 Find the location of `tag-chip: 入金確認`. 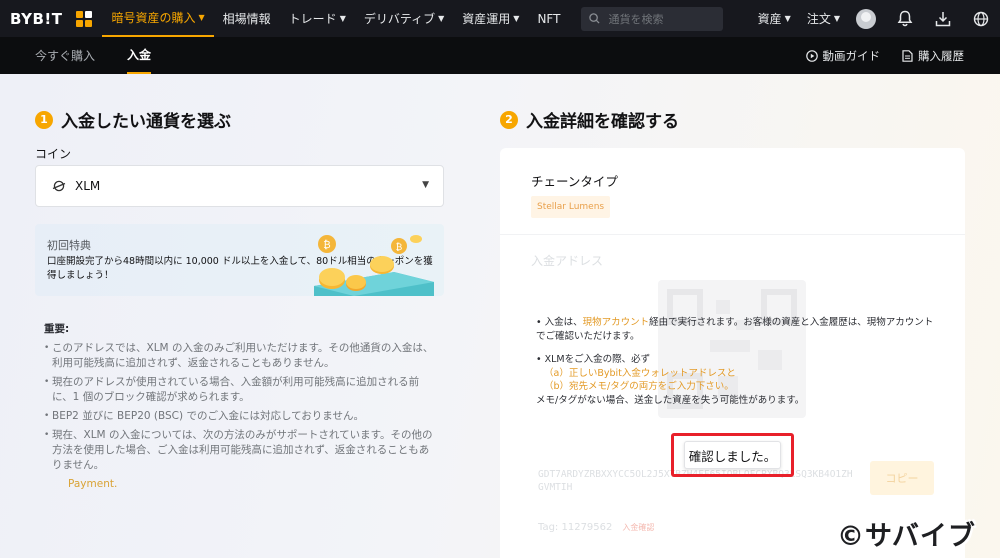

tag-chip: 入金確認 is located at coordinates (638, 527).